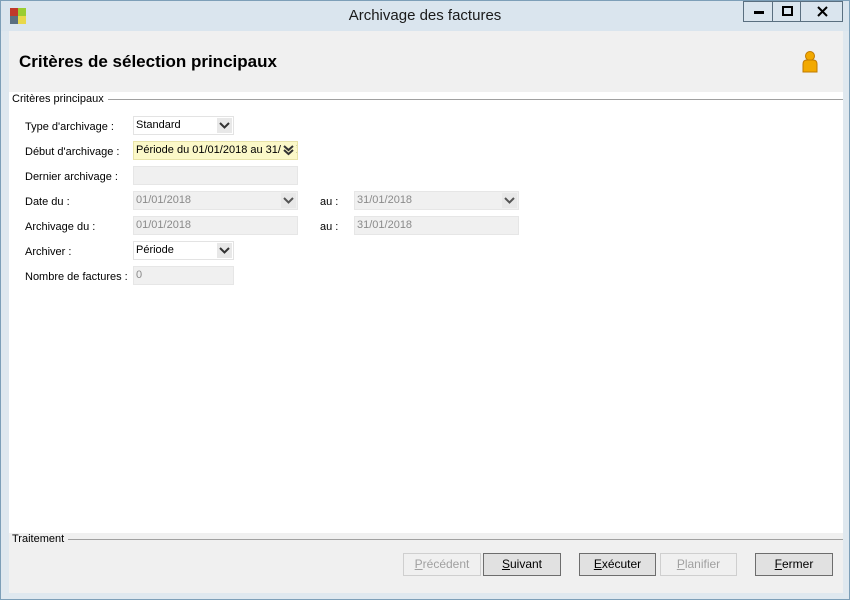 The image size is (850, 600). What do you see at coordinates (60, 99) in the screenshot?
I see `group-label-criteres: Critères principaux` at bounding box center [60, 99].